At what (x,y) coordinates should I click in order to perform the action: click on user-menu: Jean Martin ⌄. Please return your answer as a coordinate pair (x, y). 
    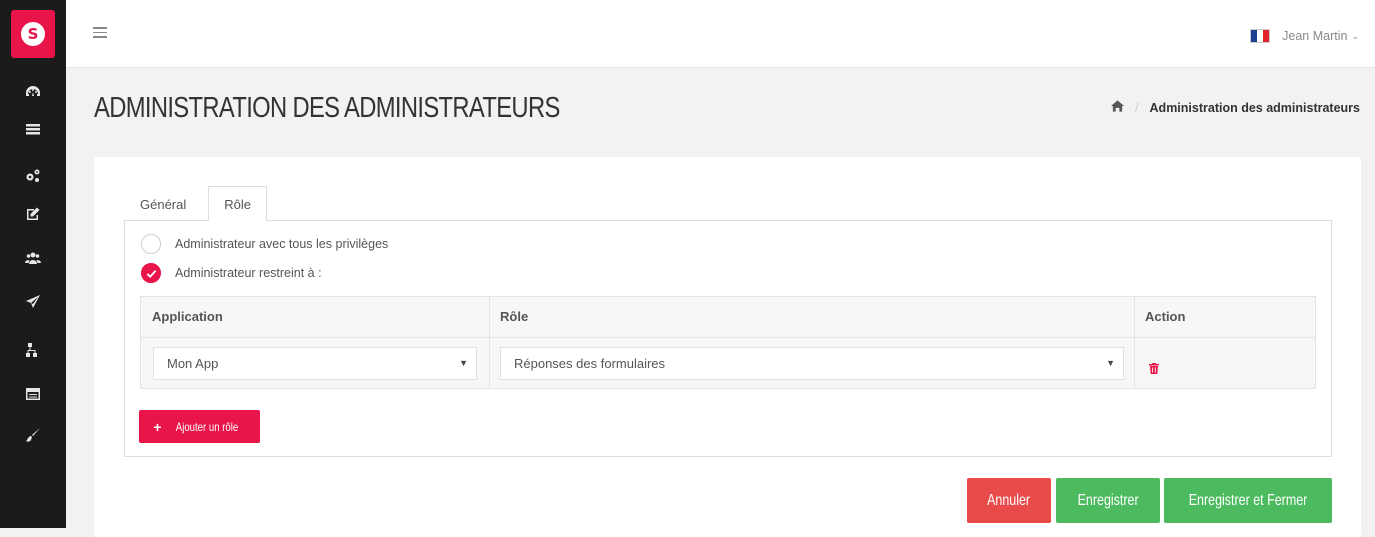
    Looking at the image, I should click on (1304, 36).